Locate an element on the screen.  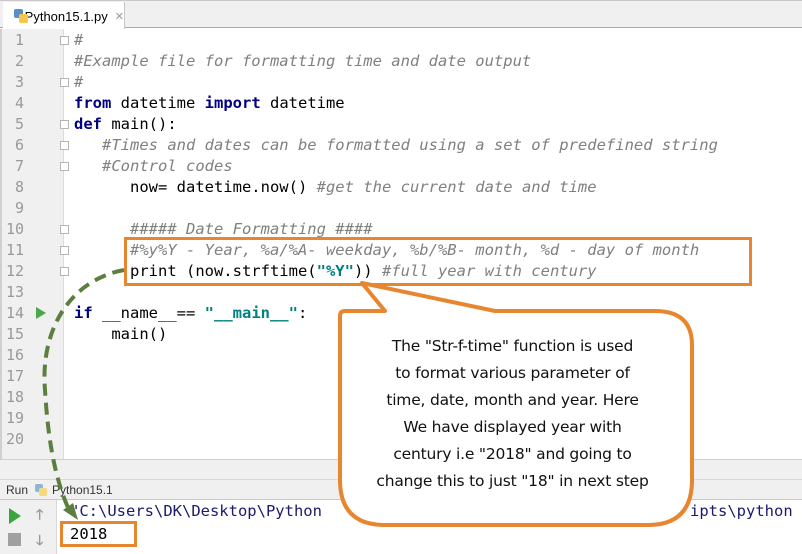
comment: #get the current date and time is located at coordinates (456, 187).